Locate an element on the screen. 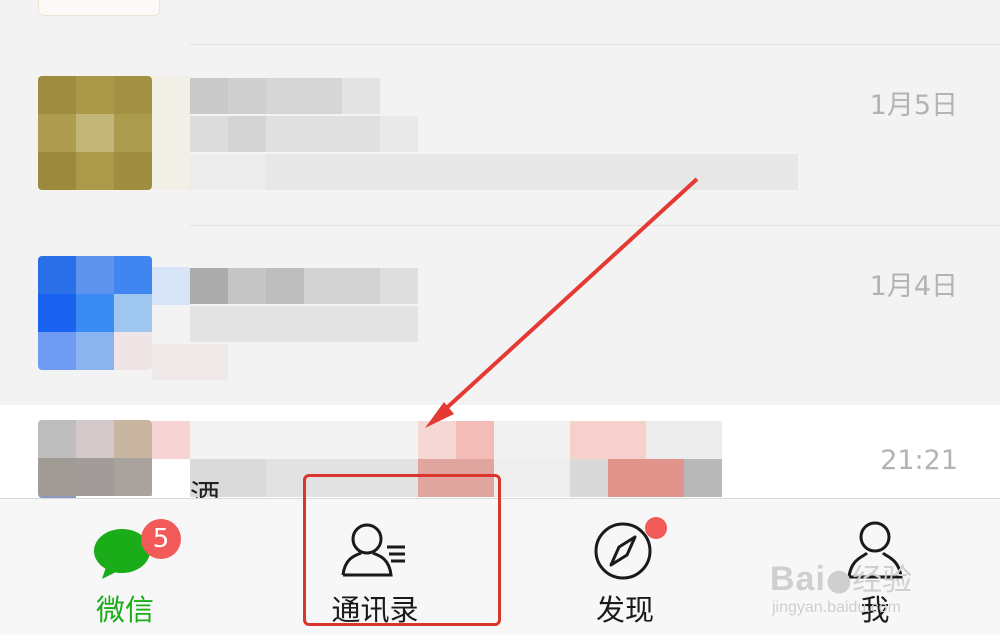  watermark: Bai●经验 jingyan.baidu.com is located at coordinates (870, 590).